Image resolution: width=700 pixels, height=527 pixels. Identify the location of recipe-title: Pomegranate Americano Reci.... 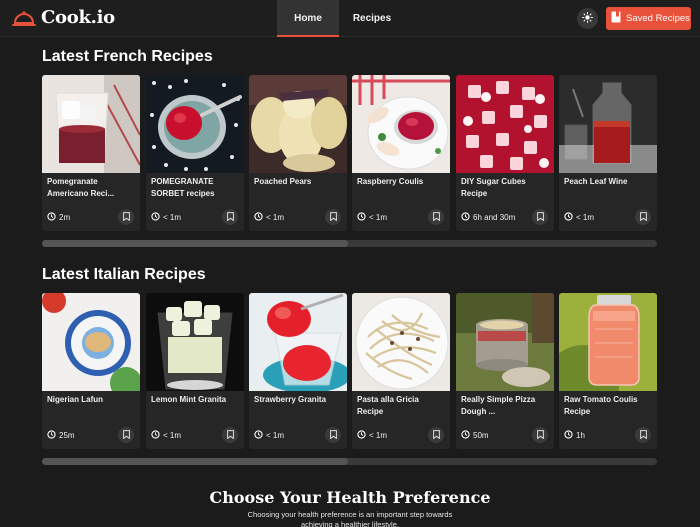
(81, 187).